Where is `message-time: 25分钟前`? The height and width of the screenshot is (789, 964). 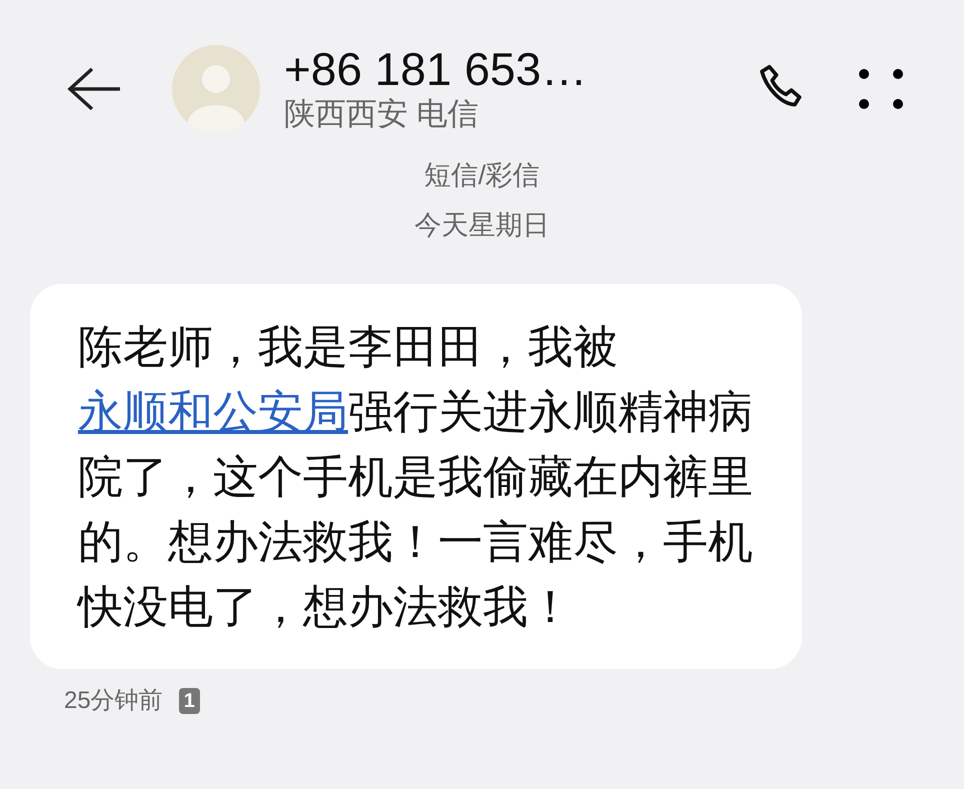 message-time: 25分钟前 is located at coordinates (113, 701).